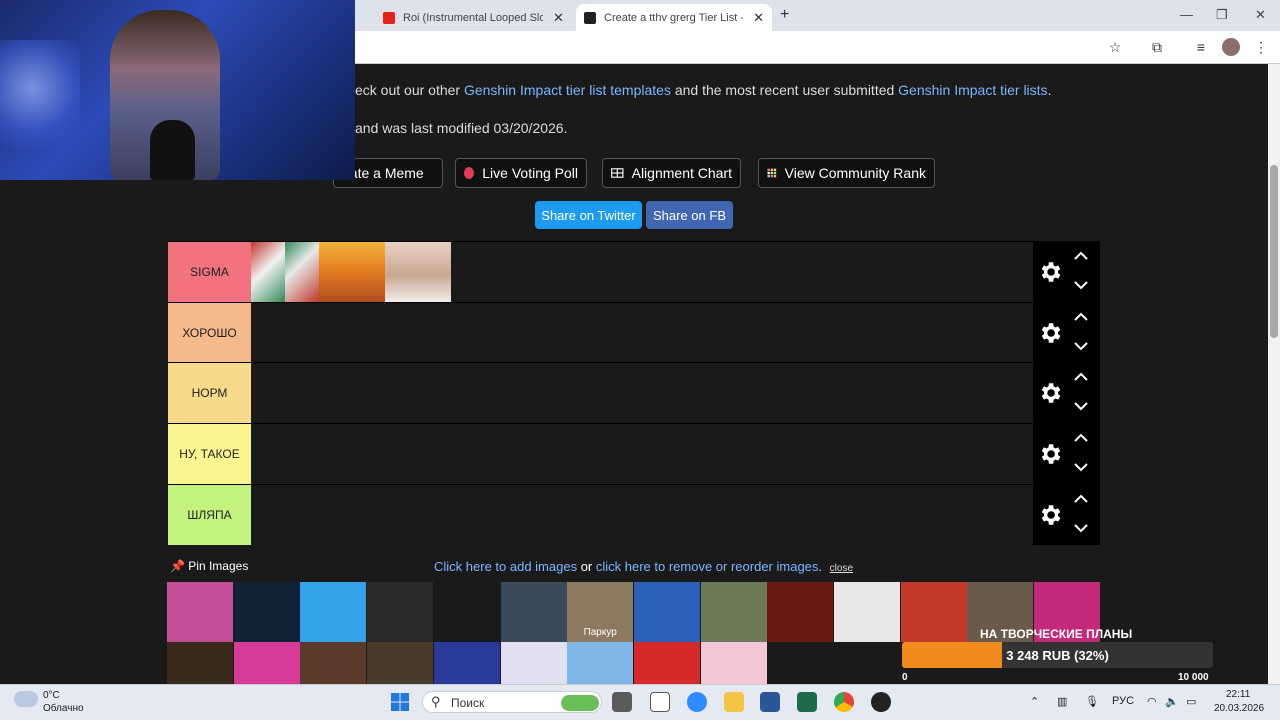 The height and width of the screenshot is (720, 1280). What do you see at coordinates (26, 699) in the screenshot?
I see `cloud-icon` at bounding box center [26, 699].